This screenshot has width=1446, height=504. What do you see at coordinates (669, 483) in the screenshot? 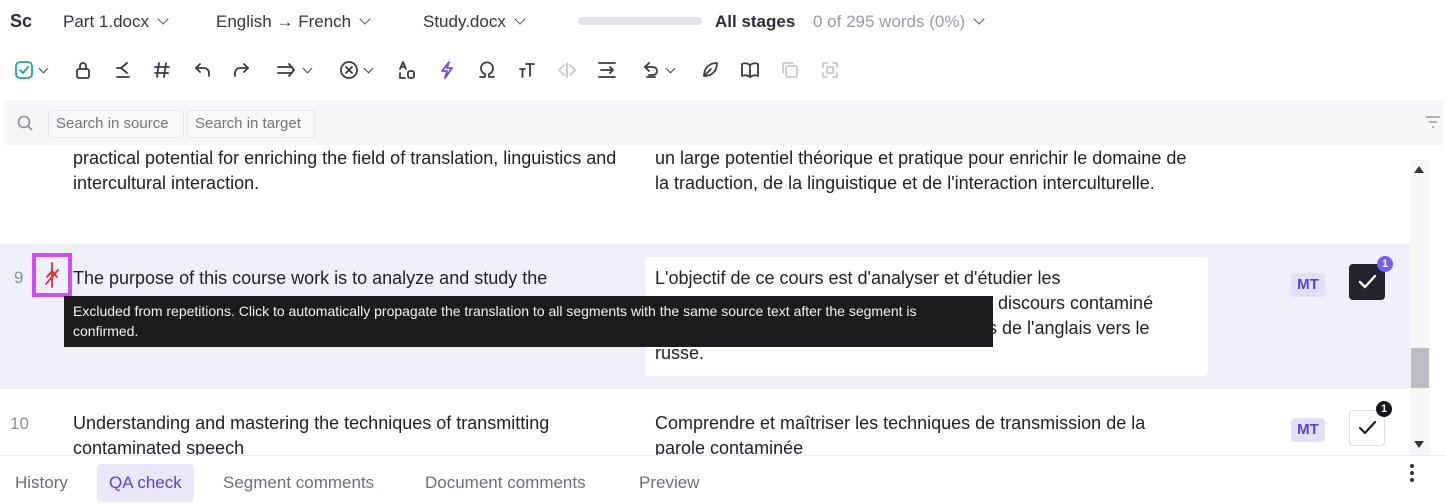
I see `tab-preview: Preview` at bounding box center [669, 483].